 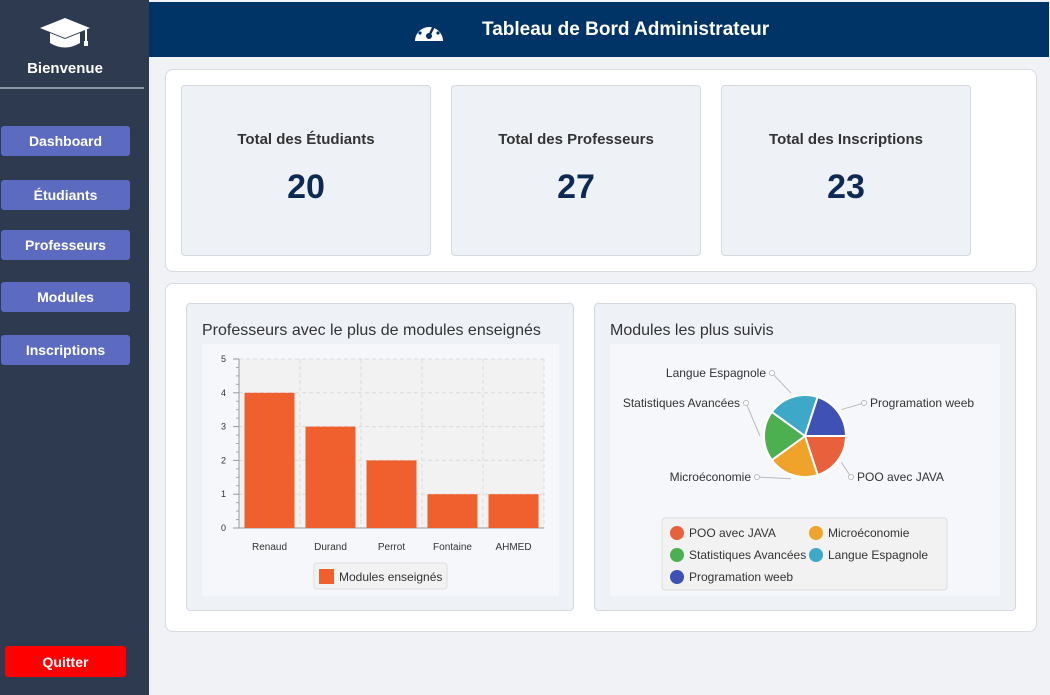 I want to click on x-tick-label: Renaud, so click(x=269, y=547).